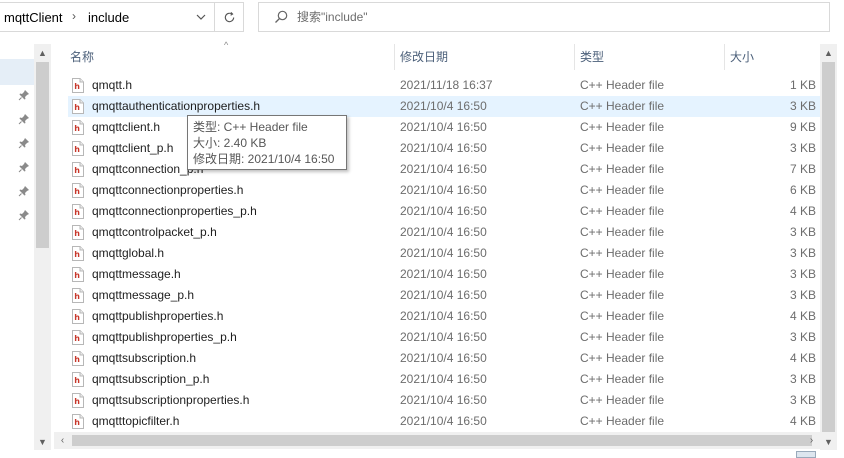  What do you see at coordinates (802, 127) in the screenshot?
I see `file-size: 9 KB` at bounding box center [802, 127].